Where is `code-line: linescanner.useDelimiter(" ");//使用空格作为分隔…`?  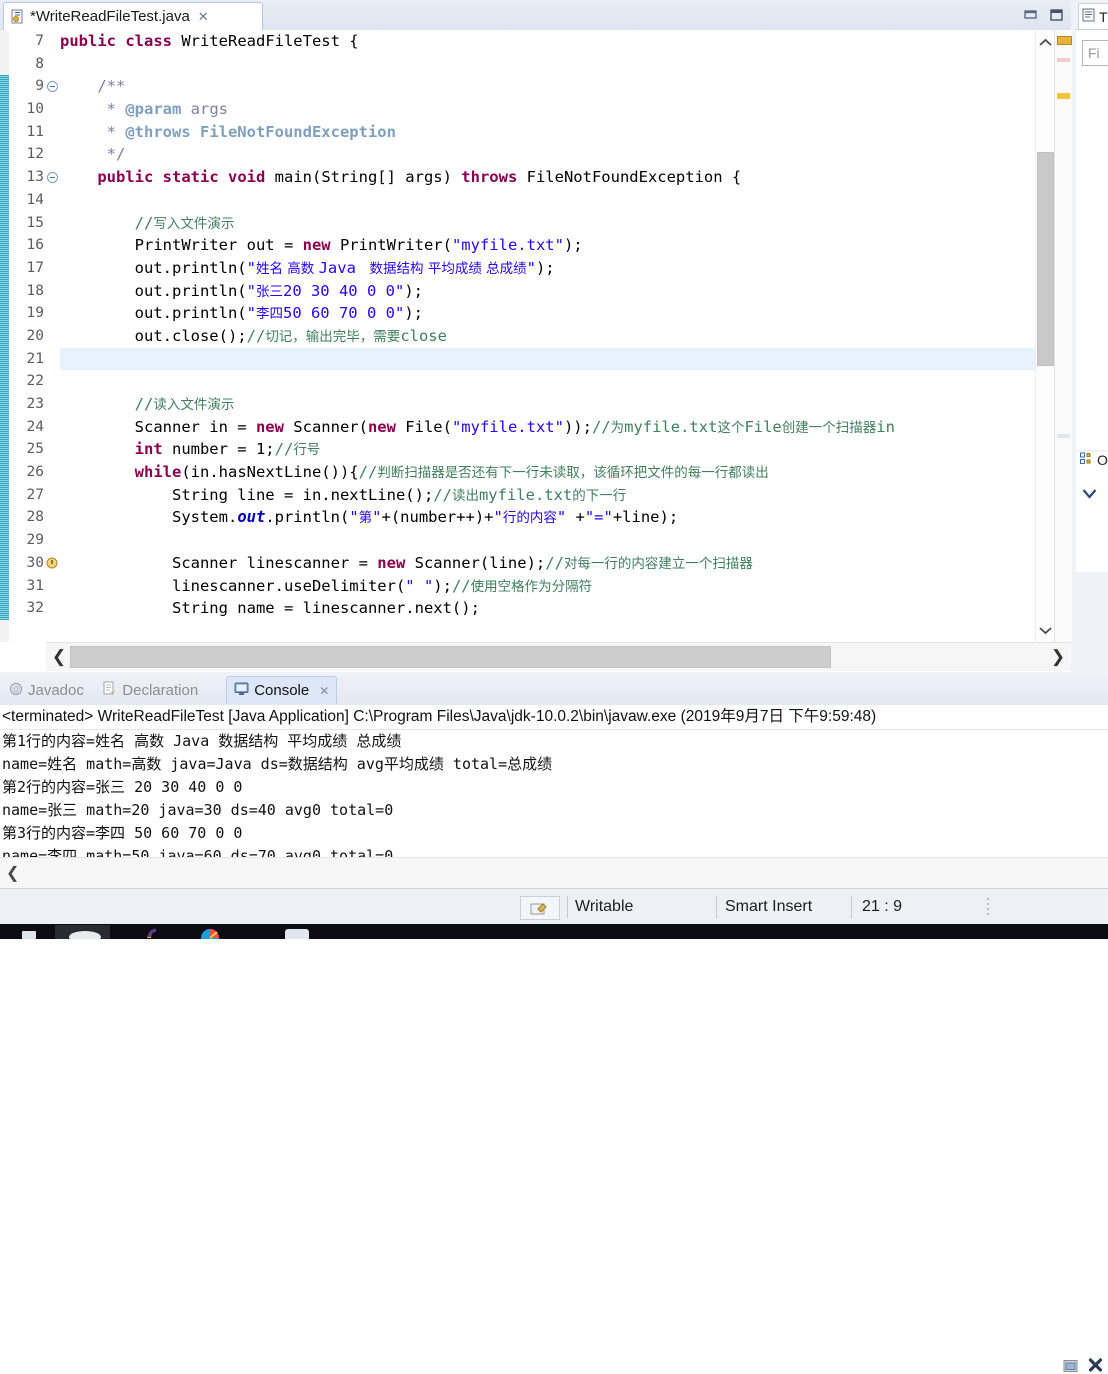 code-line: linescanner.useDelimiter(" ");//使用空格作为分隔… is located at coordinates (547, 586).